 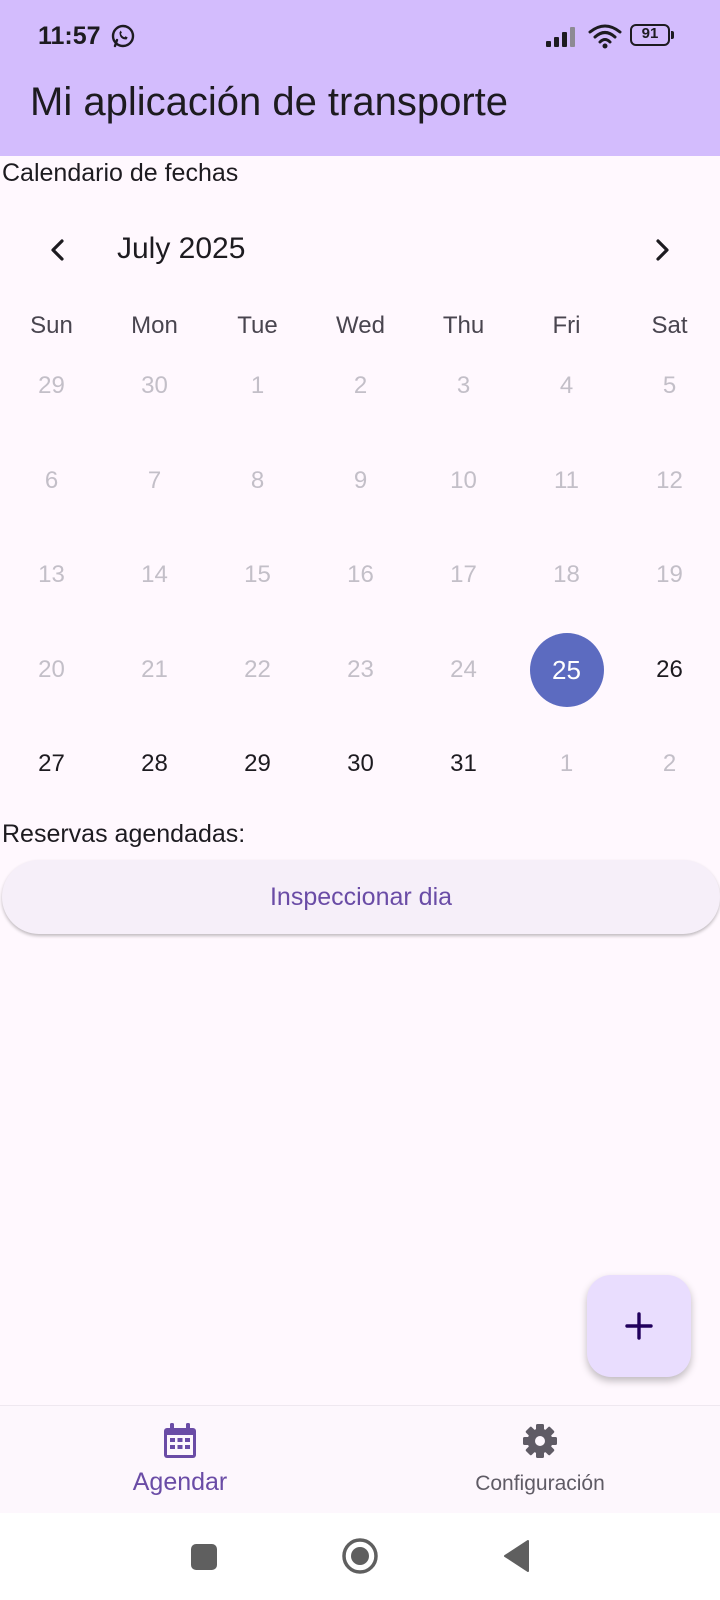 What do you see at coordinates (69, 36) in the screenshot?
I see `status-time: 11:57` at bounding box center [69, 36].